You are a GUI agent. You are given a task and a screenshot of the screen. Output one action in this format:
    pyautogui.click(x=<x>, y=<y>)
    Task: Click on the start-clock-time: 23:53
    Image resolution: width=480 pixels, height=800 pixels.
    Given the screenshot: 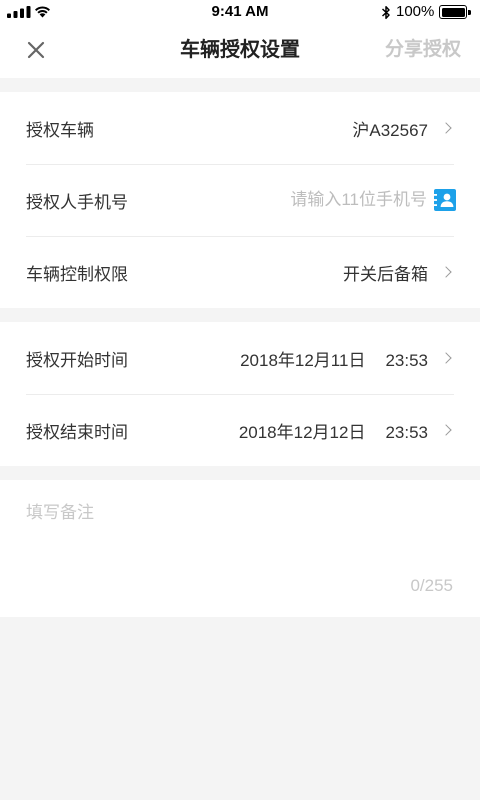 What is the action you would take?
    pyautogui.click(x=406, y=360)
    